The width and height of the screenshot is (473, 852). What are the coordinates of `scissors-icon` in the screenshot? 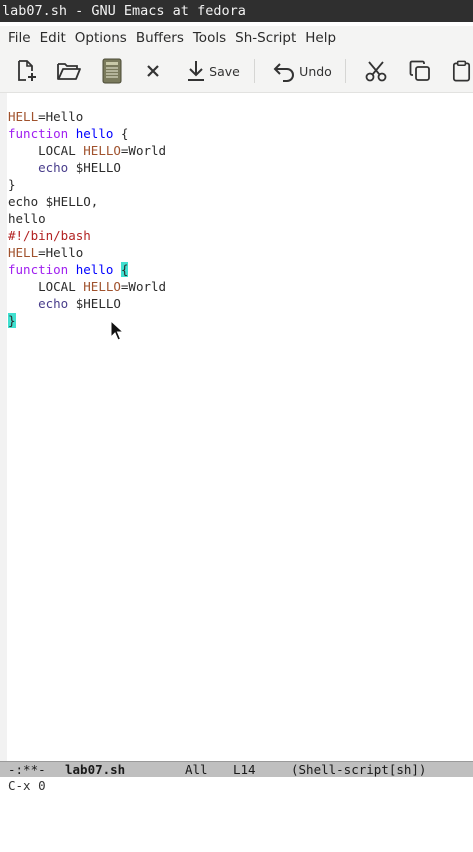 It's located at (376, 71).